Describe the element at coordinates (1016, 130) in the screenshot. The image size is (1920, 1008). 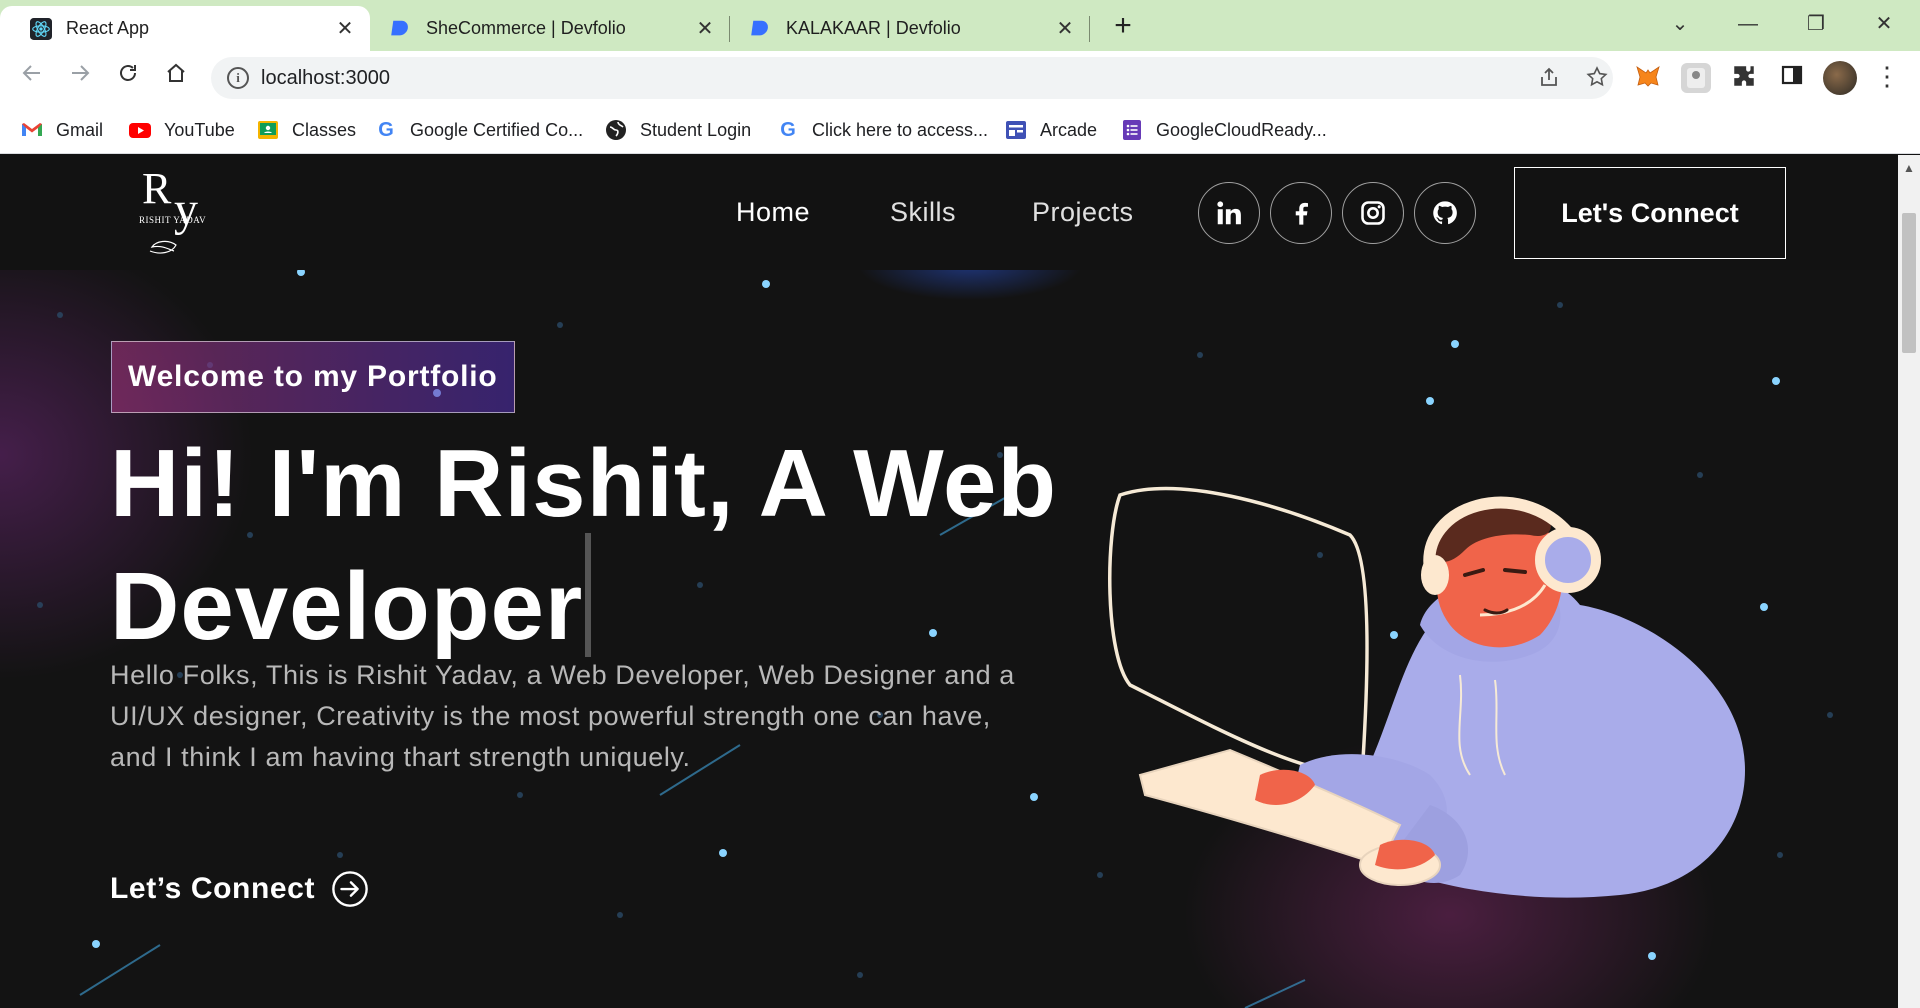
I see `arcade-icon` at that location.